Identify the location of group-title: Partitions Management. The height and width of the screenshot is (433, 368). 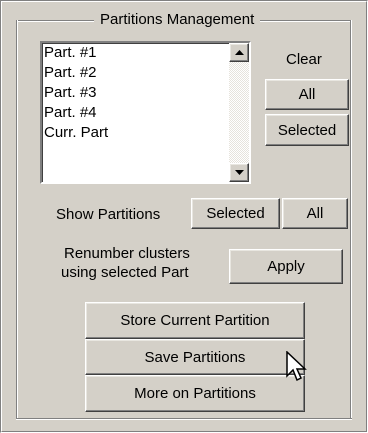
(177, 20).